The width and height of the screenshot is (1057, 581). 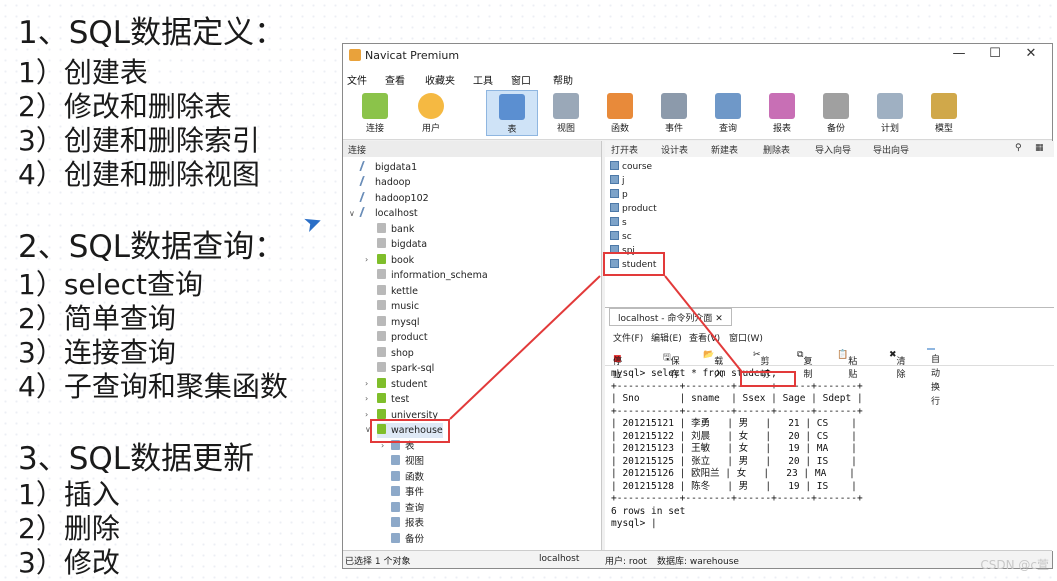 I want to click on note-item: 4）子查询和聚集函数, so click(x=153, y=386).